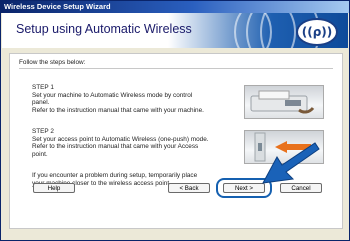 The height and width of the screenshot is (241, 350). What do you see at coordinates (43, 131) in the screenshot?
I see `step-2-title: STEP 2` at bounding box center [43, 131].